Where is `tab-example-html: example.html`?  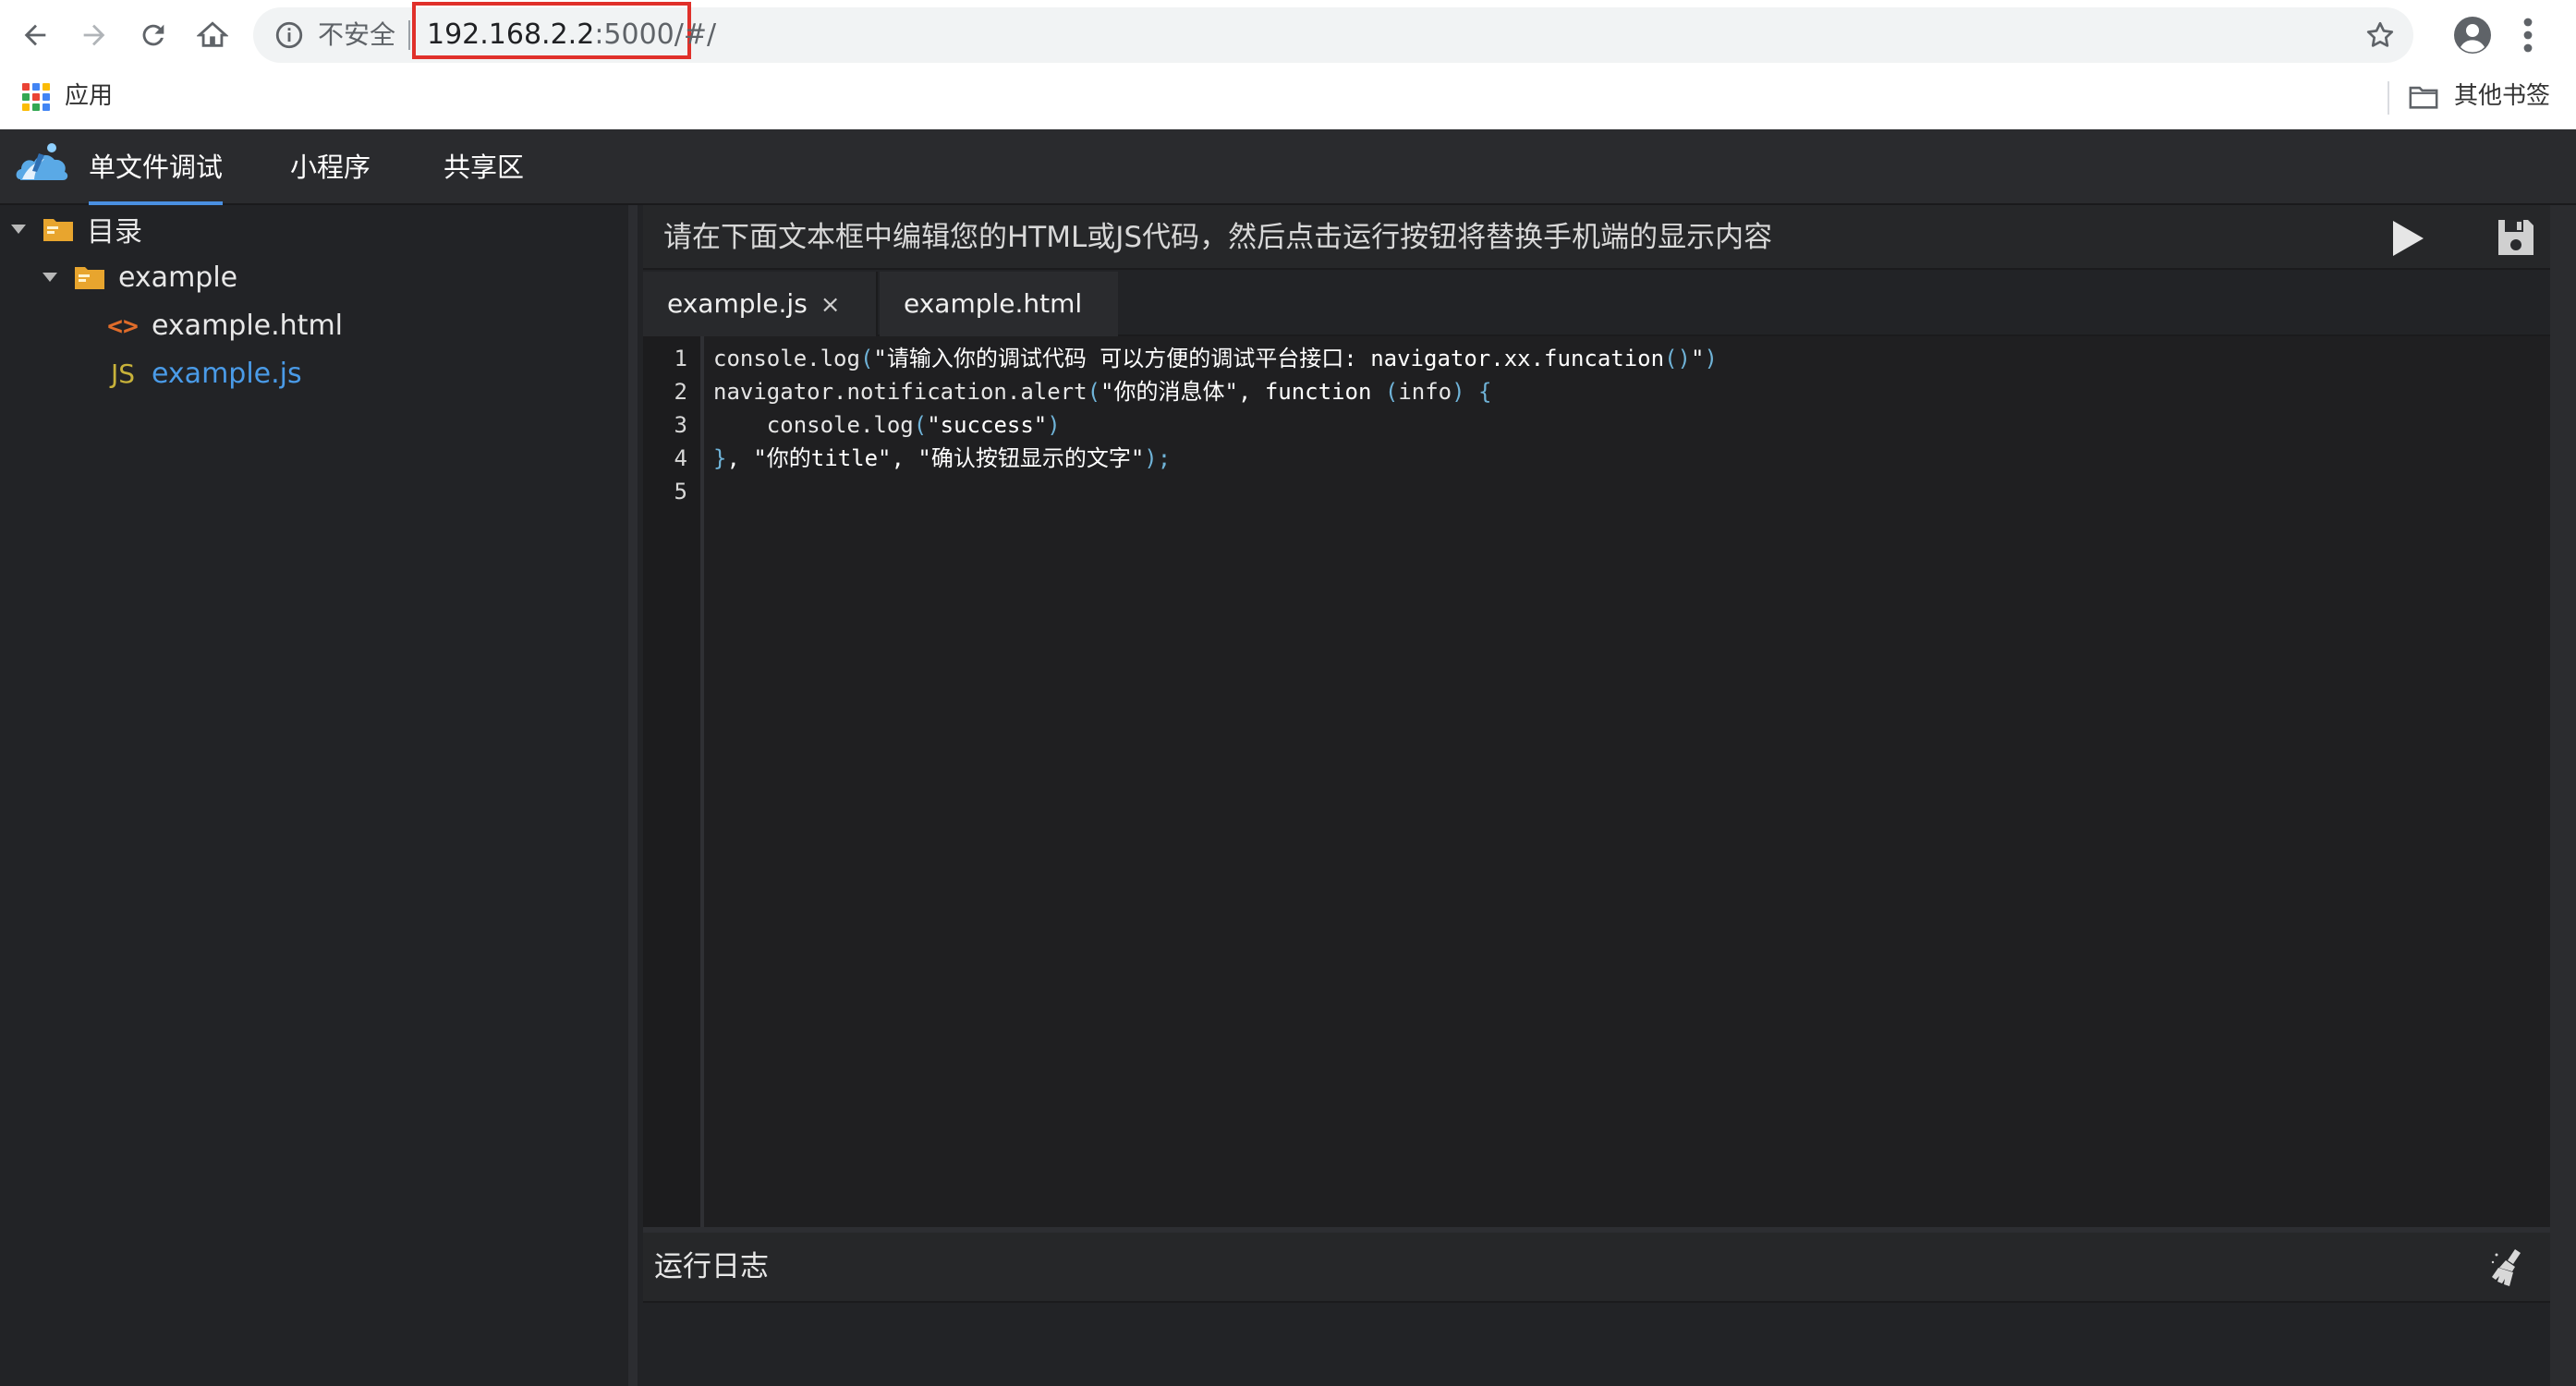 tab-example-html: example.html is located at coordinates (999, 304).